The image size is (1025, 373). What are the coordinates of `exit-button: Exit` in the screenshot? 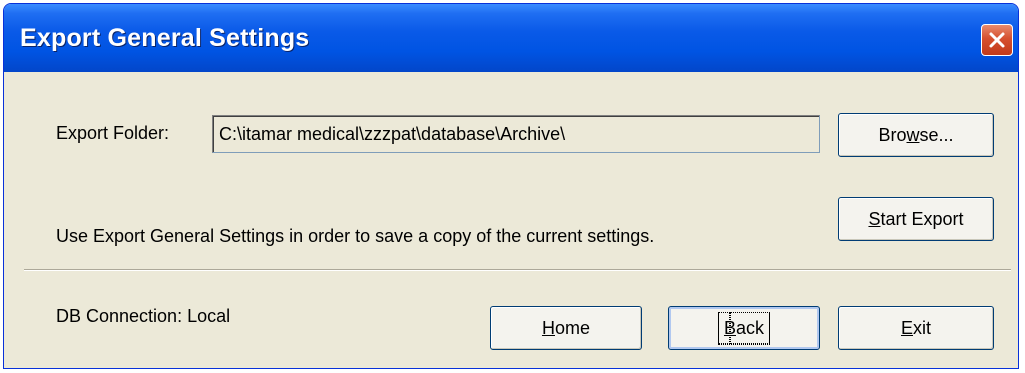 It's located at (916, 328).